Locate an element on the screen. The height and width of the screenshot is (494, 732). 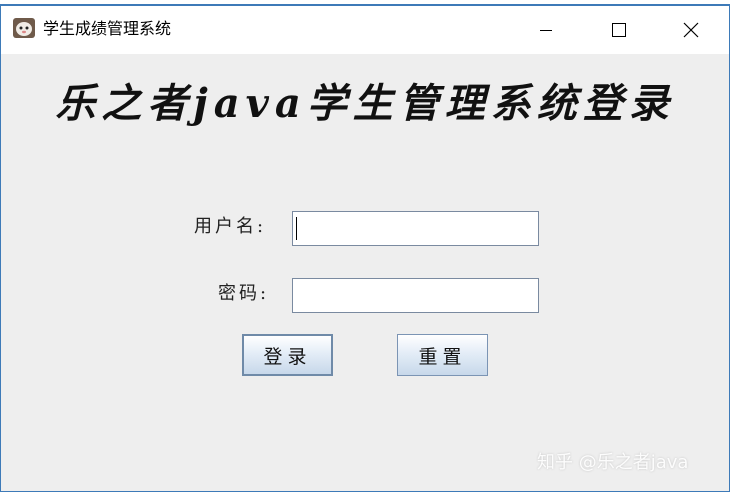
close-icon is located at coordinates (691, 30).